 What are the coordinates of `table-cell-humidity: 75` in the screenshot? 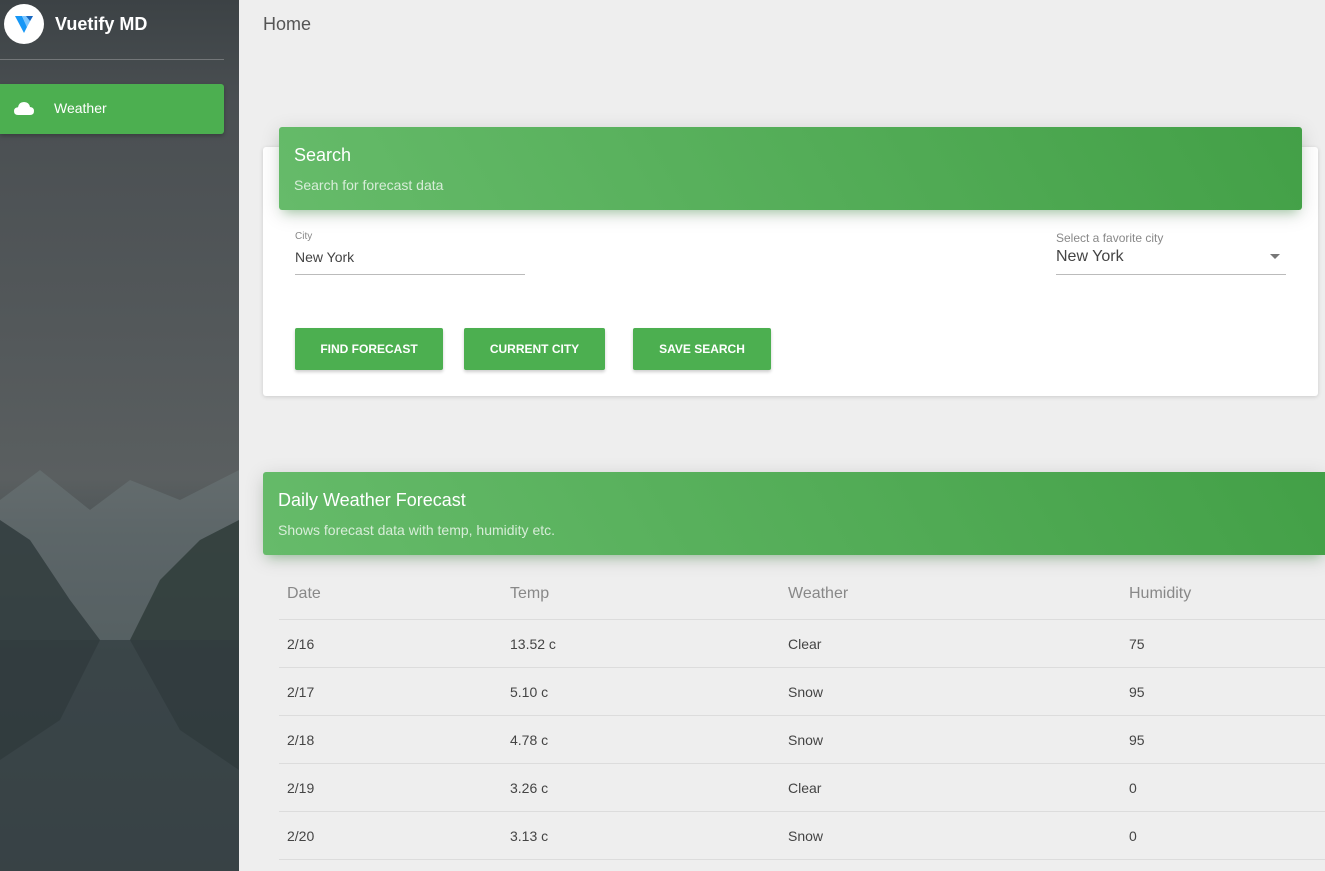 It's located at (1137, 644).